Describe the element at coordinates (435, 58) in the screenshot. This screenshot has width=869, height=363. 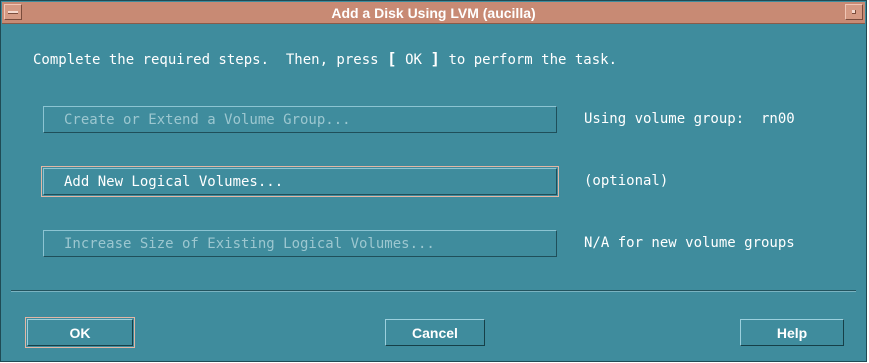
I see `instruction-bracket-close: ]` at that location.